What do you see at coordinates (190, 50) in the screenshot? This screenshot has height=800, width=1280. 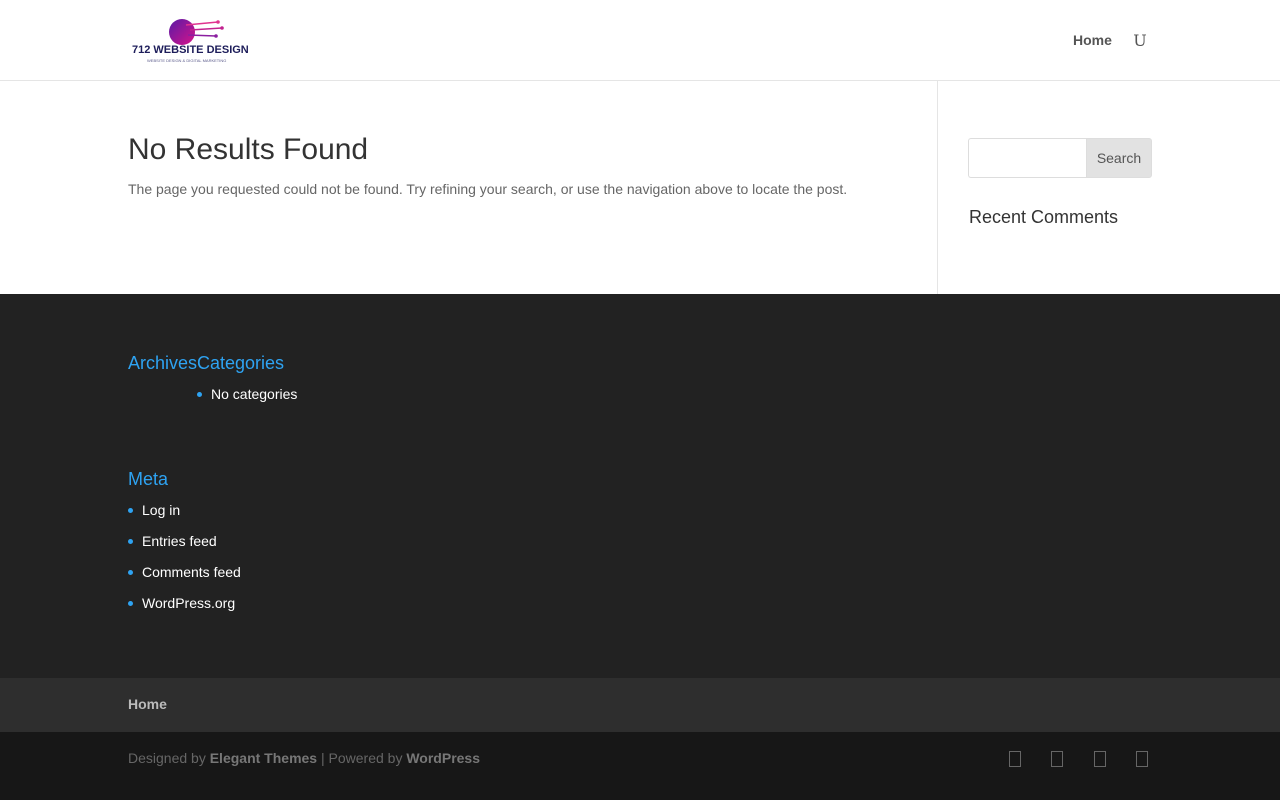 I see `logo-text: 712 WEBSITE DESIGN` at bounding box center [190, 50].